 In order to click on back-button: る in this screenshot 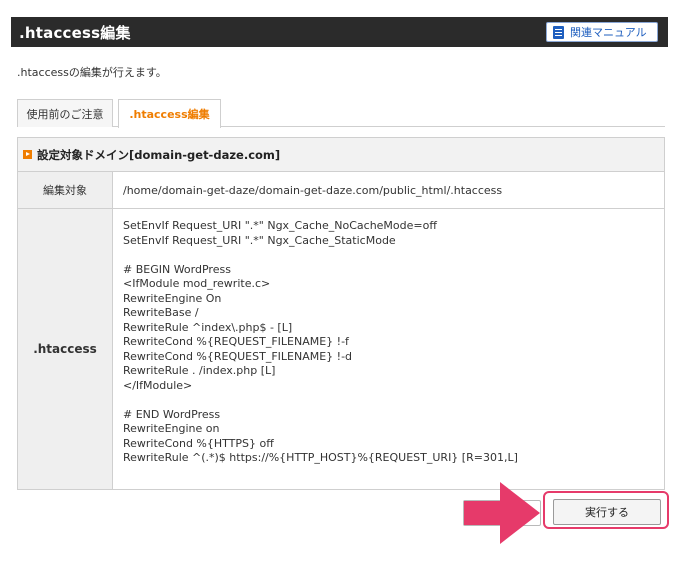, I will do `click(502, 513)`.